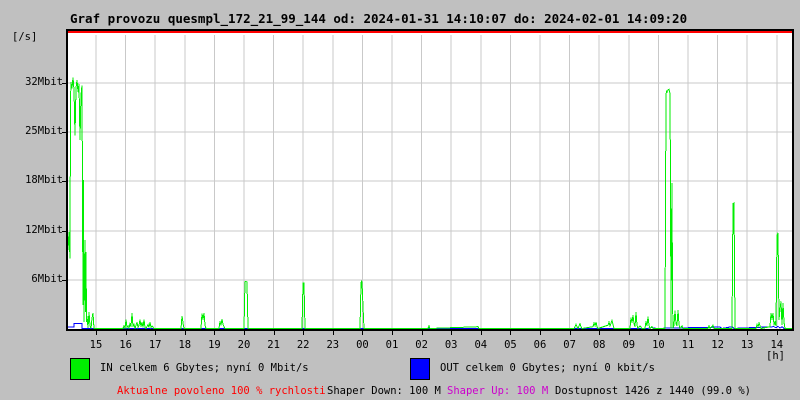  Describe the element at coordinates (185, 345) in the screenshot. I see `x-tick-label: 18` at that location.